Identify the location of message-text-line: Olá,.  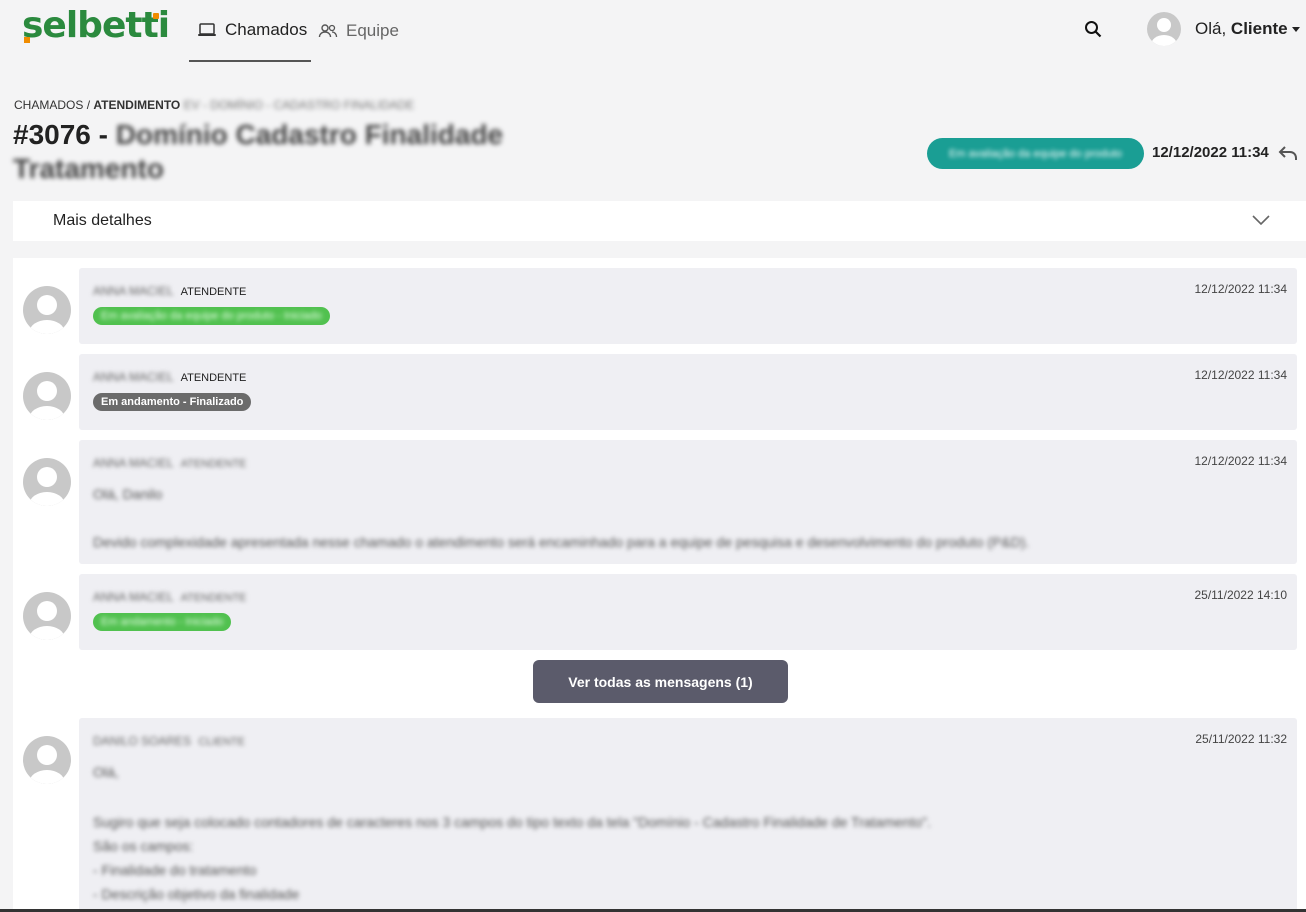
(106, 772).